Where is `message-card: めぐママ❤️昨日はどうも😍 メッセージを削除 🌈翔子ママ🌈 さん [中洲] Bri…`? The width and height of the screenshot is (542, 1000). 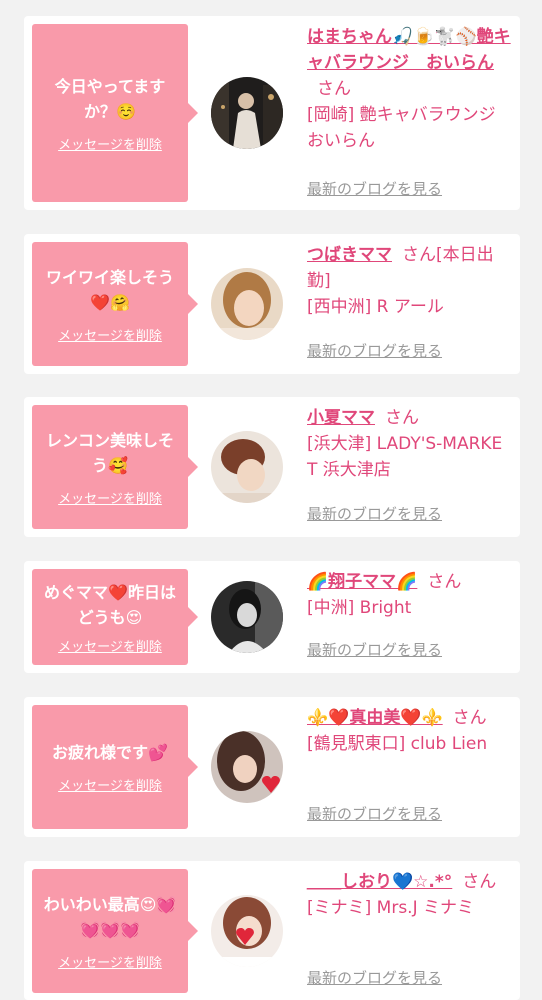
message-card: めぐママ❤️昨日はどうも😍 メッセージを削除 🌈翔子ママ🌈 さん [中洲] Bri… is located at coordinates (272, 617).